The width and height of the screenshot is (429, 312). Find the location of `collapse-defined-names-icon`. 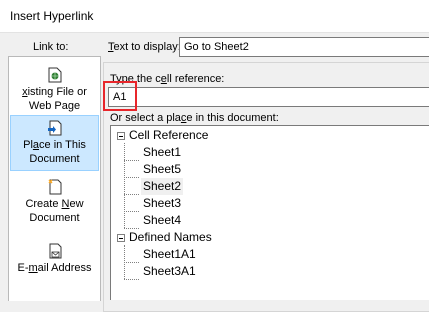

collapse-defined-names-icon is located at coordinates (121, 238).